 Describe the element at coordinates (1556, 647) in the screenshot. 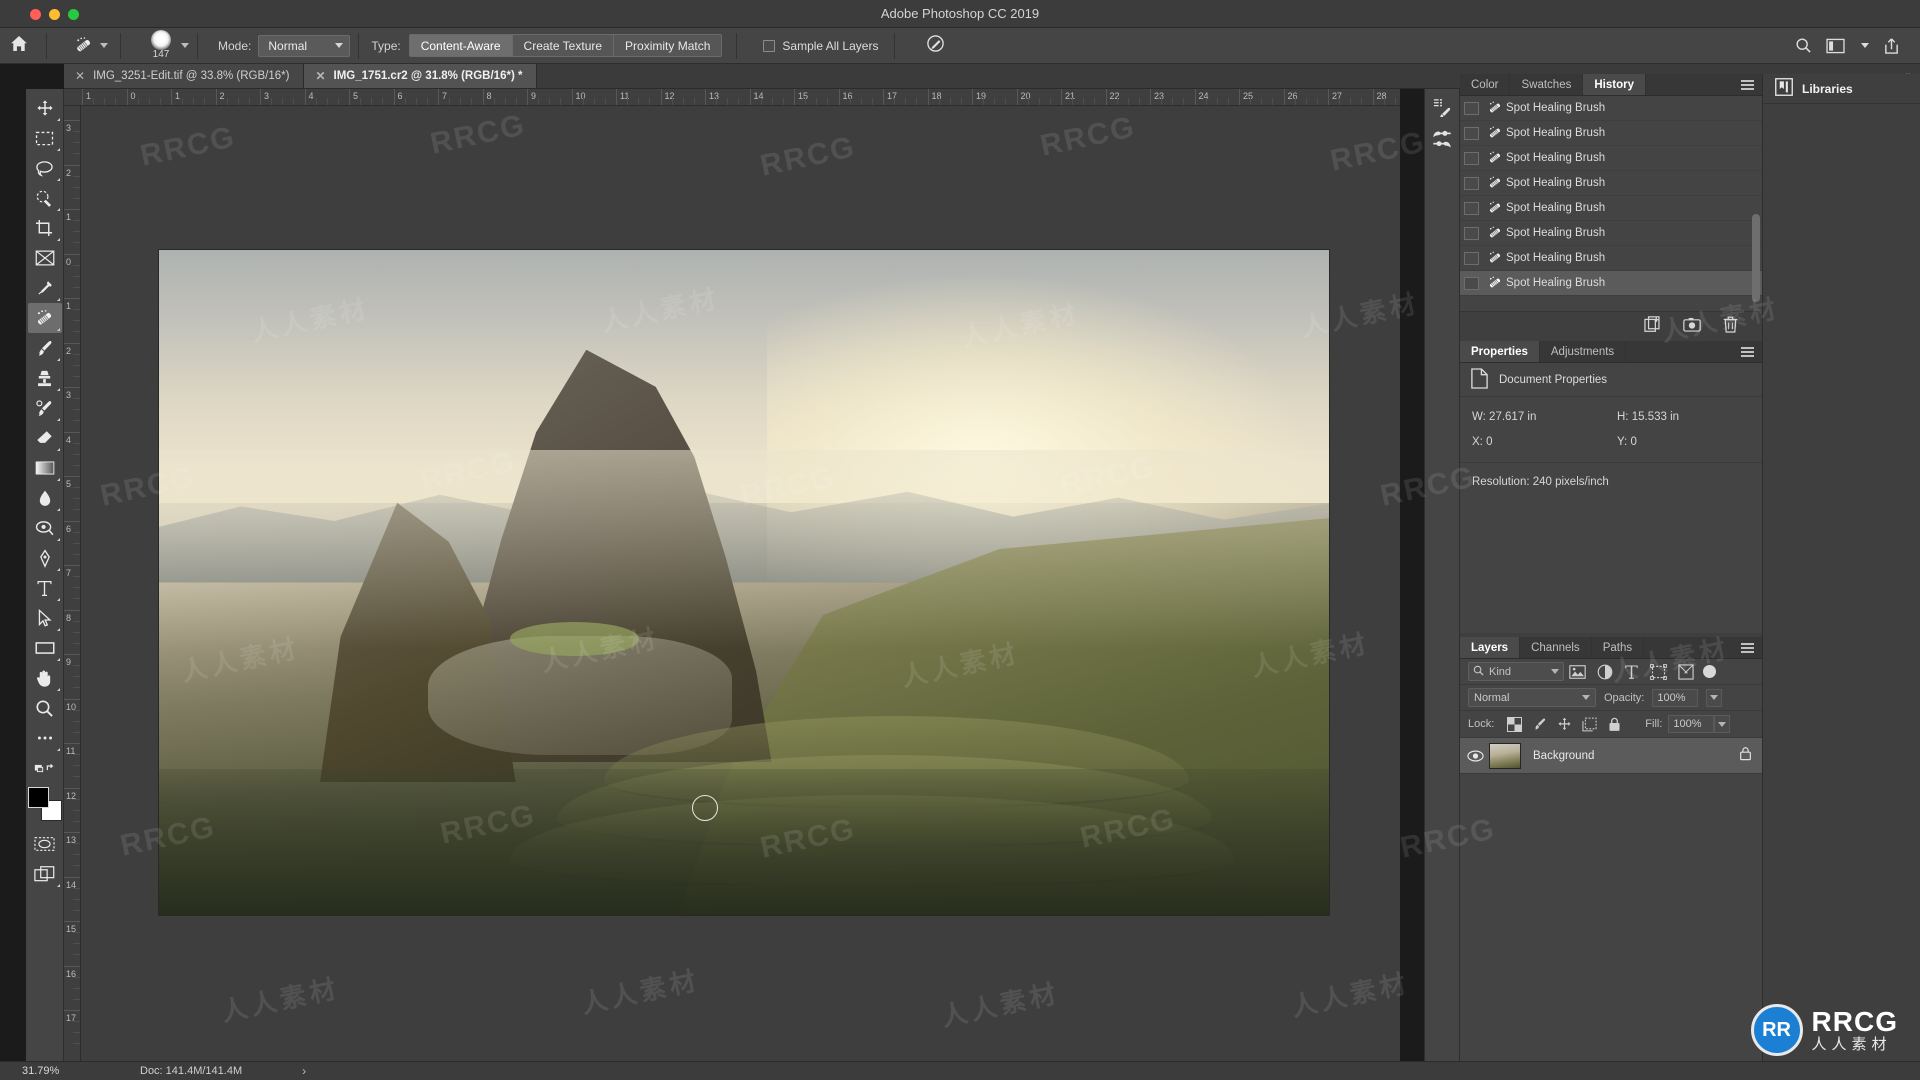

I see `tab-channels: Channels` at that location.